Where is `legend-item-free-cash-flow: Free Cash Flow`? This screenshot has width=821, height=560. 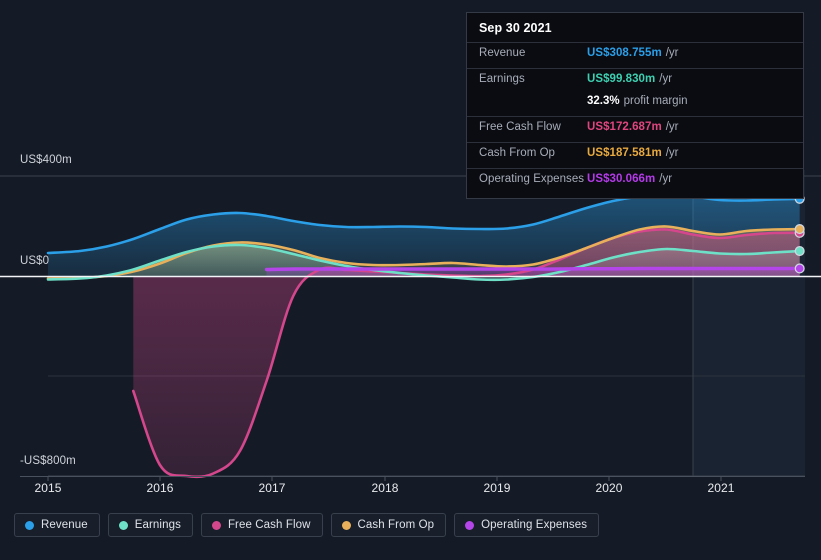
legend-item-free-cash-flow: Free Cash Flow is located at coordinates (261, 525).